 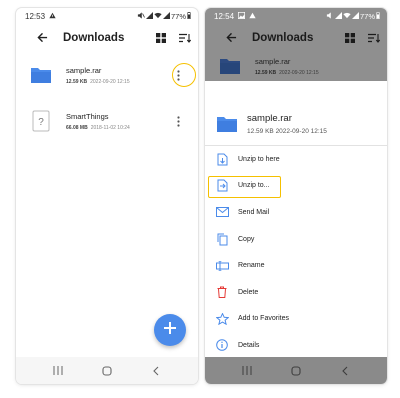 What do you see at coordinates (296, 212) in the screenshot?
I see `menu-send-mail: Send Mail` at bounding box center [296, 212].